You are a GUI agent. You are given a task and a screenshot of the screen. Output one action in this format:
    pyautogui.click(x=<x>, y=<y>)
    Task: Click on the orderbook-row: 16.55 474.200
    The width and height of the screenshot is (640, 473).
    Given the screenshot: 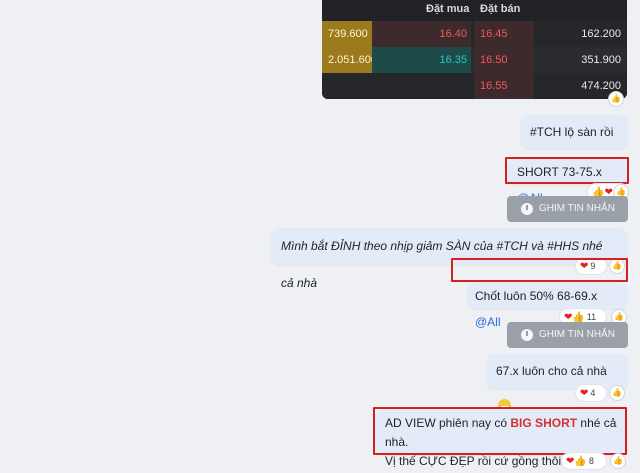 What is the action you would take?
    pyautogui.click(x=474, y=86)
    